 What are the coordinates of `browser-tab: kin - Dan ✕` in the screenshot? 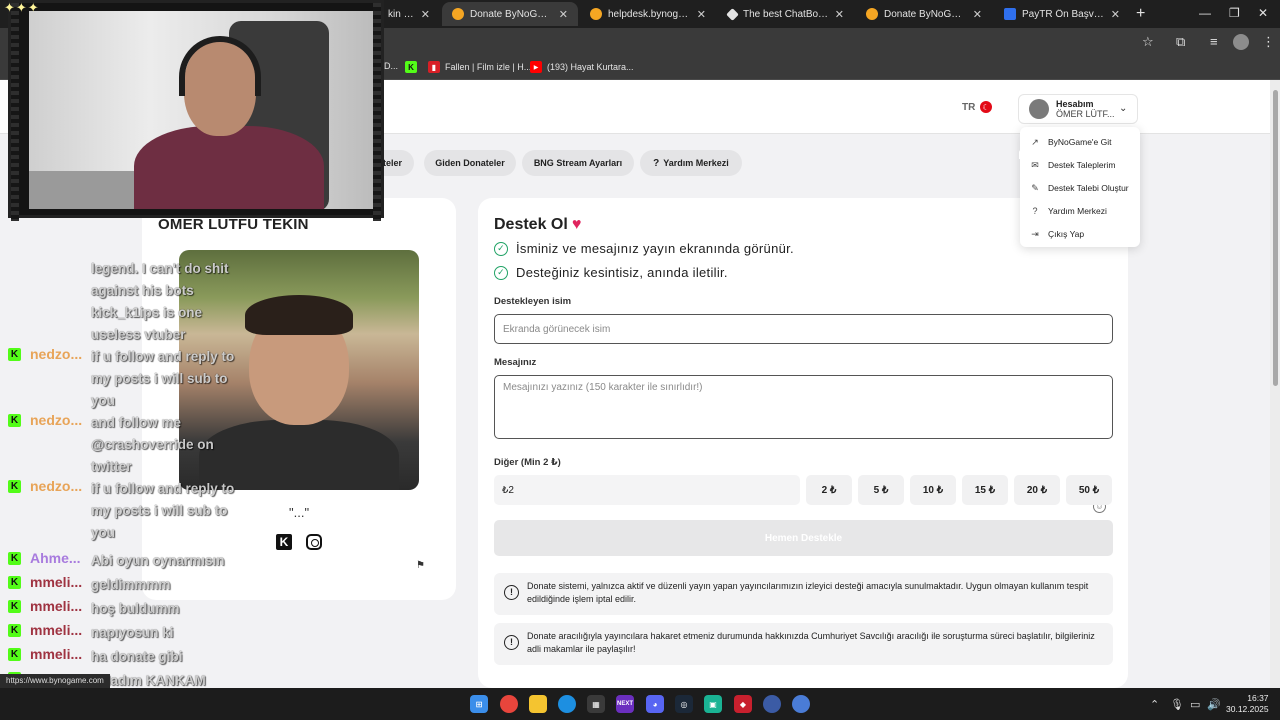 It's located at (409, 14).